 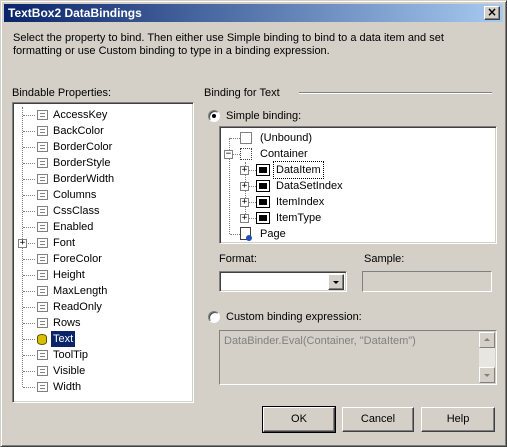 What do you see at coordinates (102, 227) in the screenshot?
I see `property-item: Enabled` at bounding box center [102, 227].